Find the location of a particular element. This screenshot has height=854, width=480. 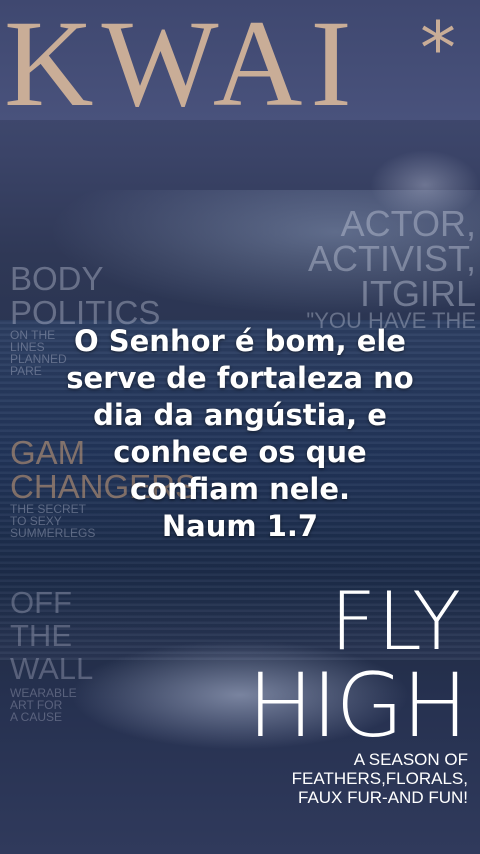

verse-line: conhece os que is located at coordinates (240, 452).